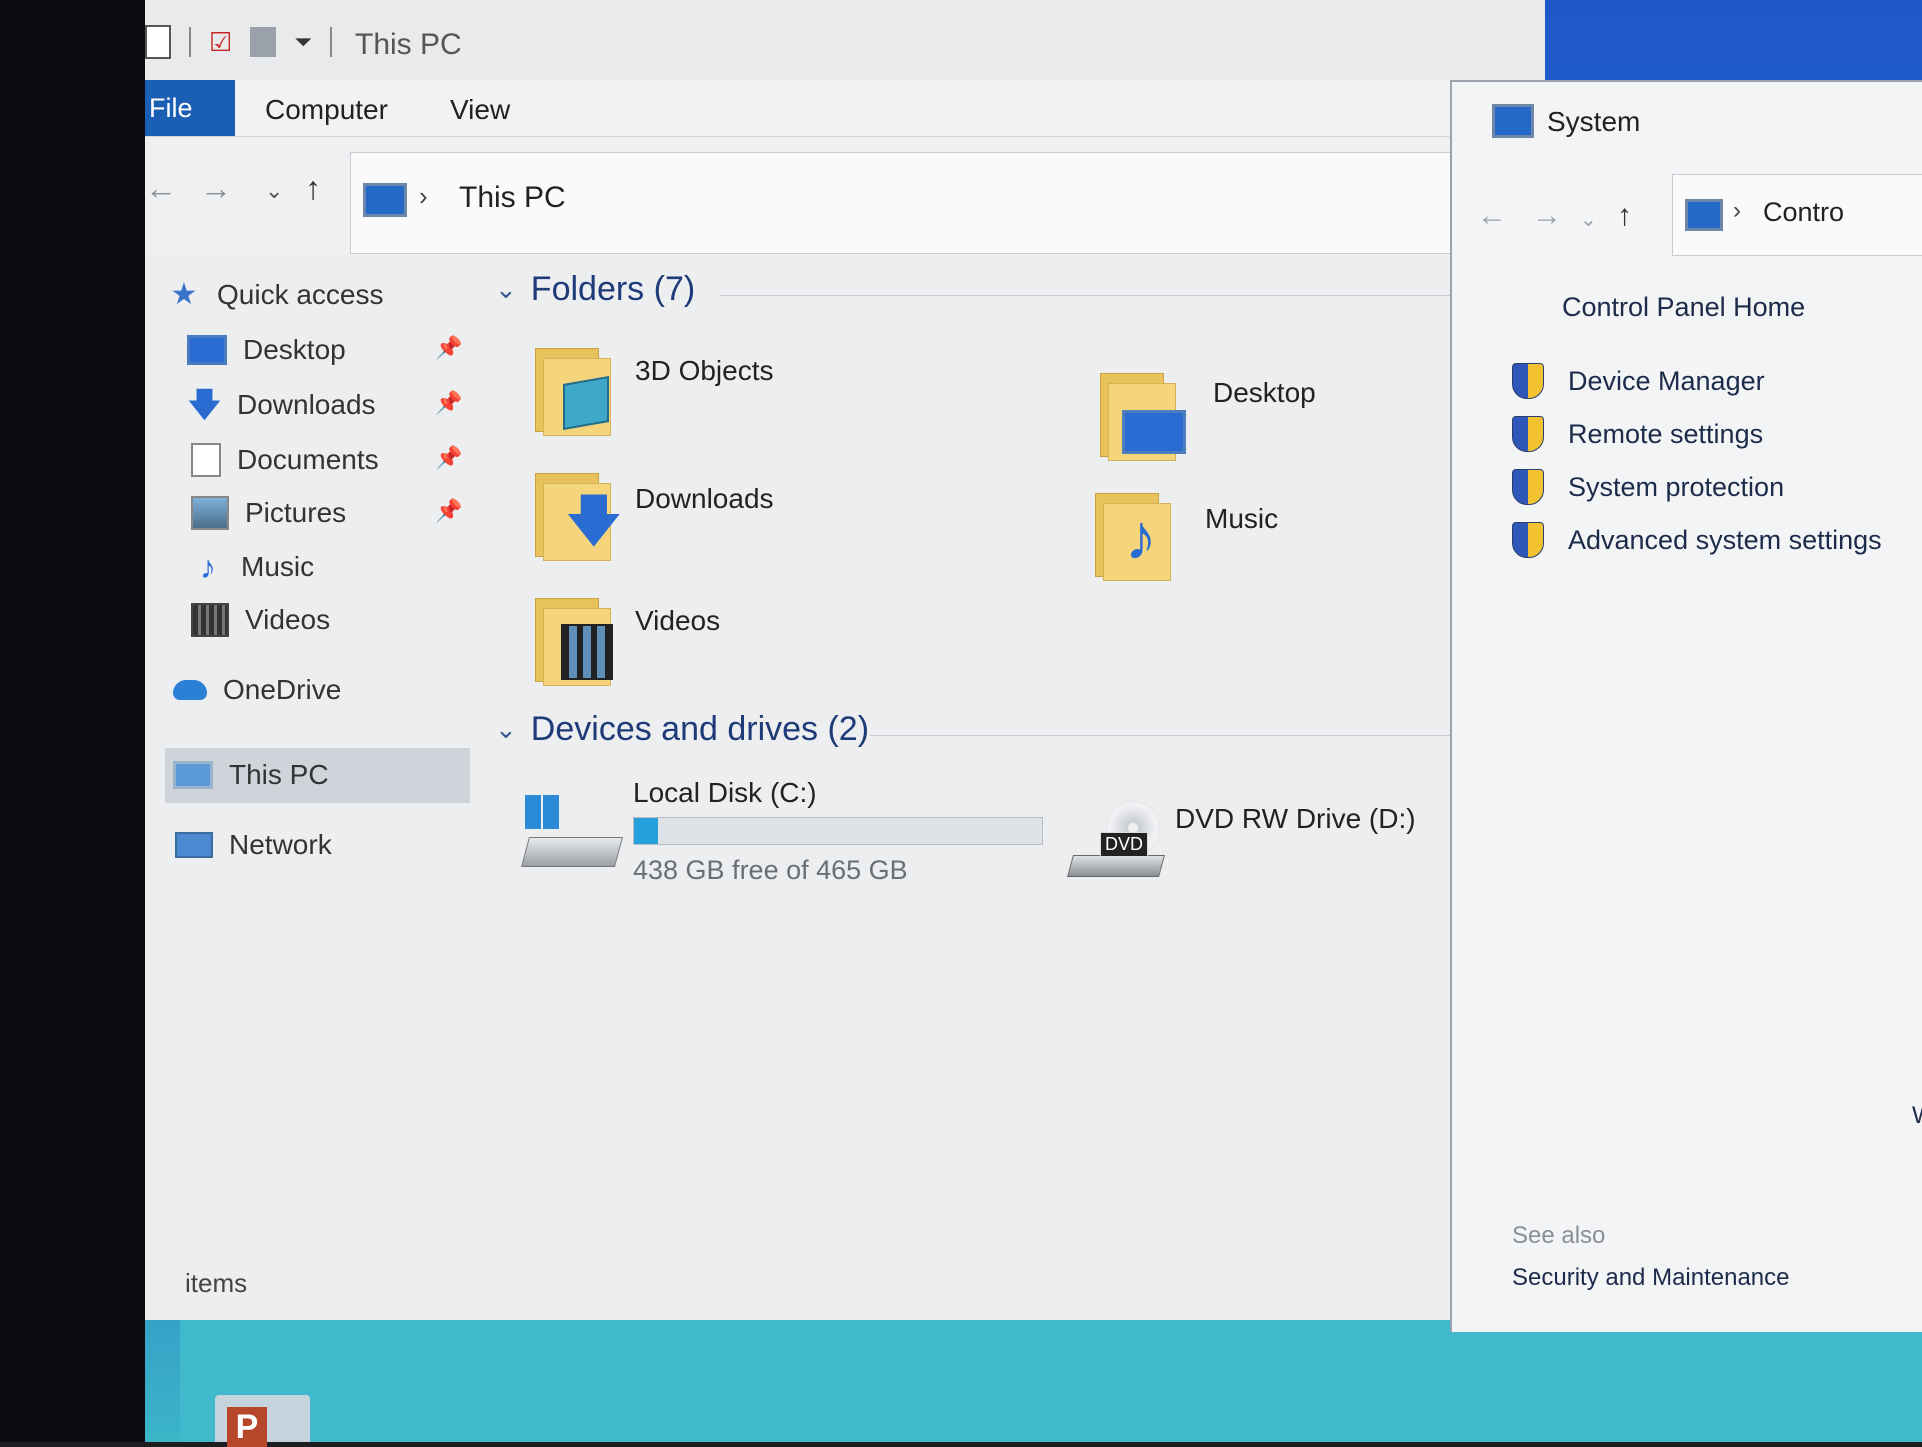  What do you see at coordinates (1683, 307) in the screenshot?
I see `control-panel-home-link: Control Panel Home` at bounding box center [1683, 307].